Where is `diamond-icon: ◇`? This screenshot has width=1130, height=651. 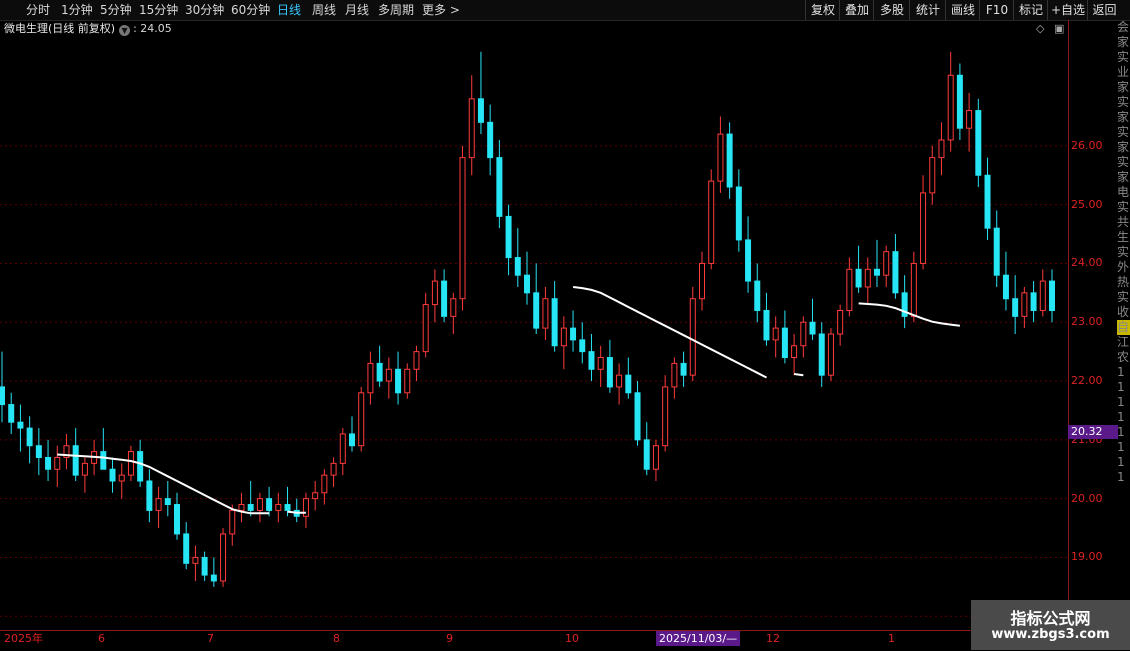 diamond-icon: ◇ is located at coordinates (1040, 29).